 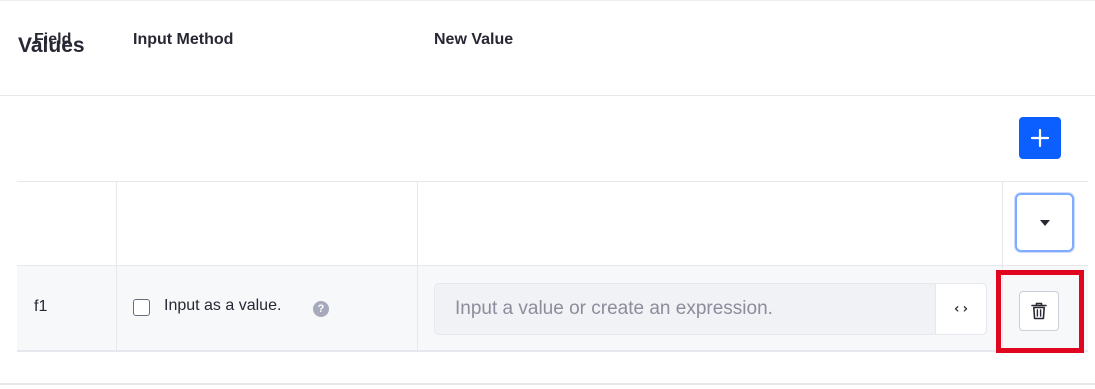 What do you see at coordinates (222, 306) in the screenshot?
I see `input-as-value-label: Input as a value.` at bounding box center [222, 306].